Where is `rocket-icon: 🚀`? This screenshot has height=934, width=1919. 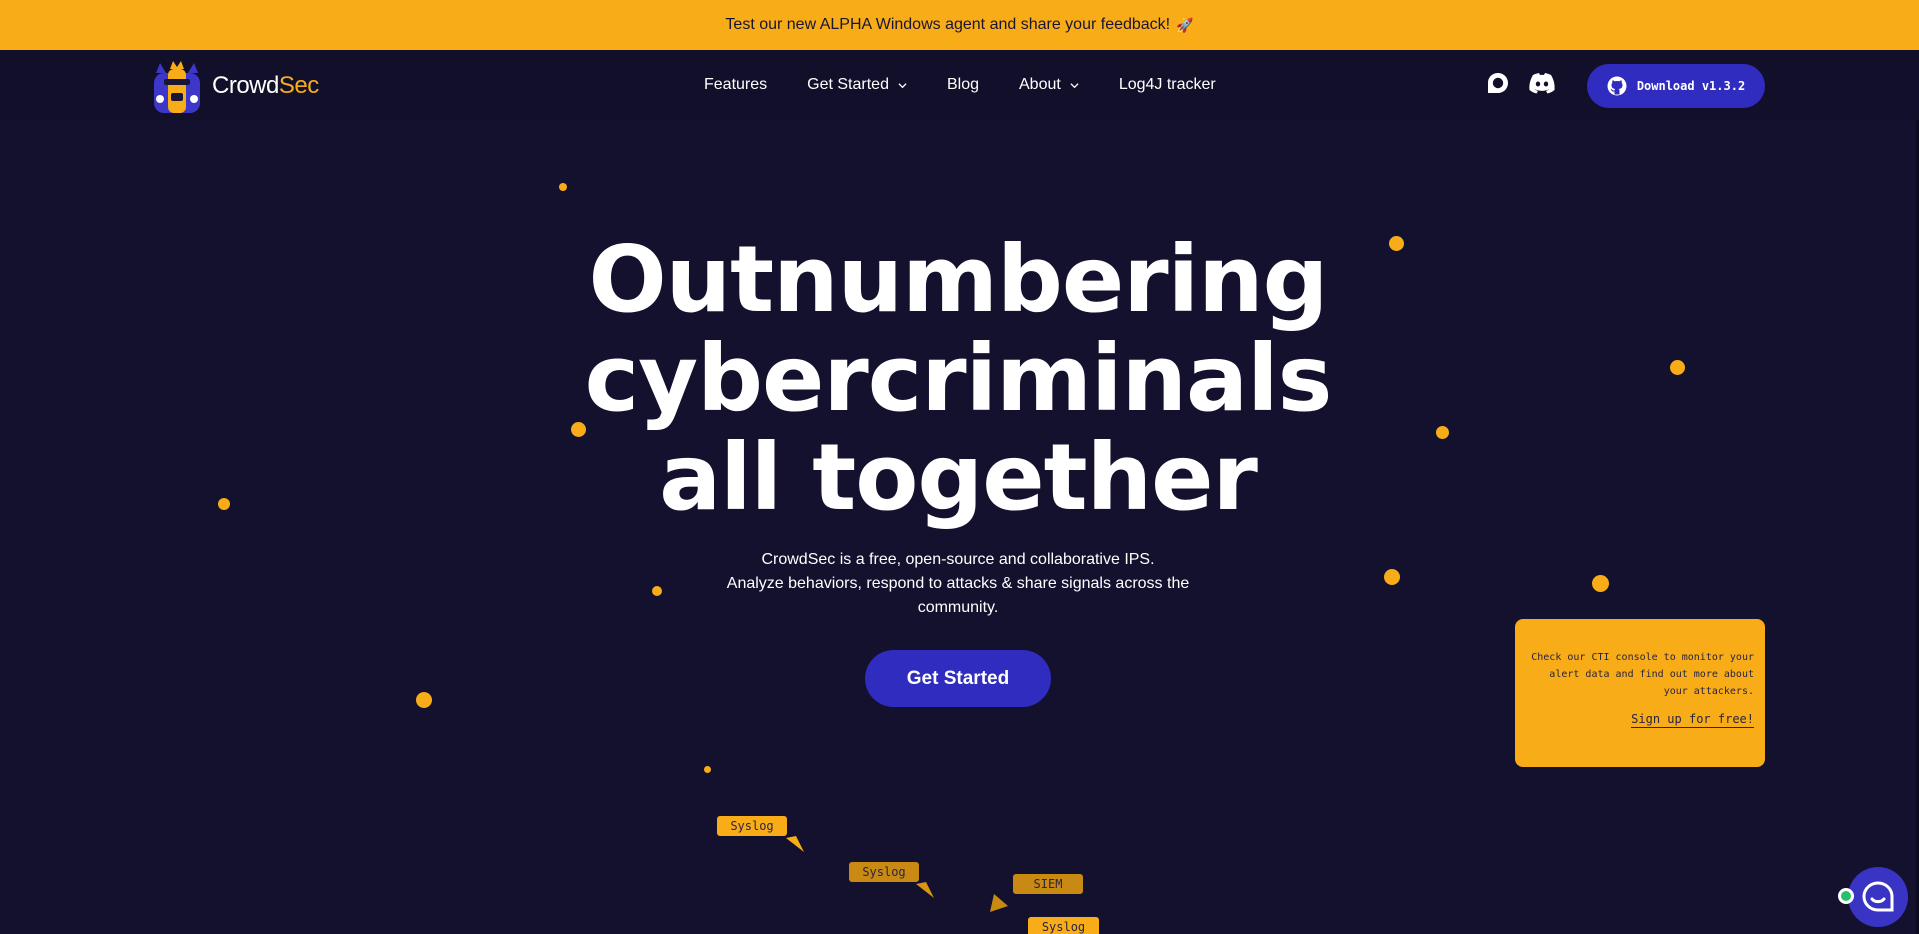
rocket-icon: 🚀 is located at coordinates (1185, 24).